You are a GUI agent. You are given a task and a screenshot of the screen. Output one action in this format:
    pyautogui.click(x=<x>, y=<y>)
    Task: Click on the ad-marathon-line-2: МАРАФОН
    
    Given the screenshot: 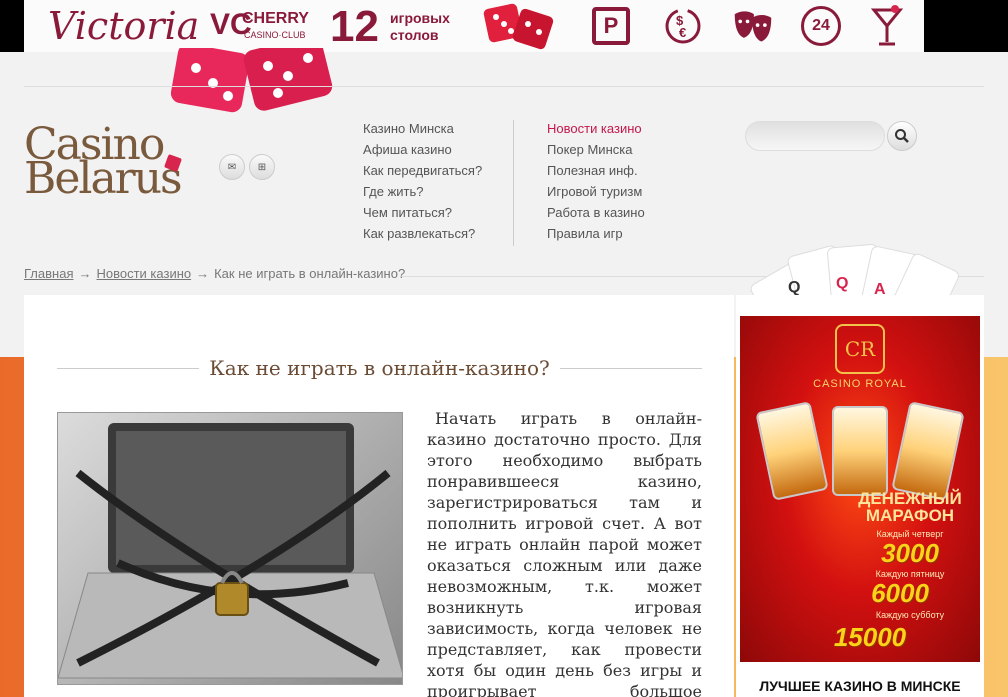 What is the action you would take?
    pyautogui.click(x=910, y=515)
    